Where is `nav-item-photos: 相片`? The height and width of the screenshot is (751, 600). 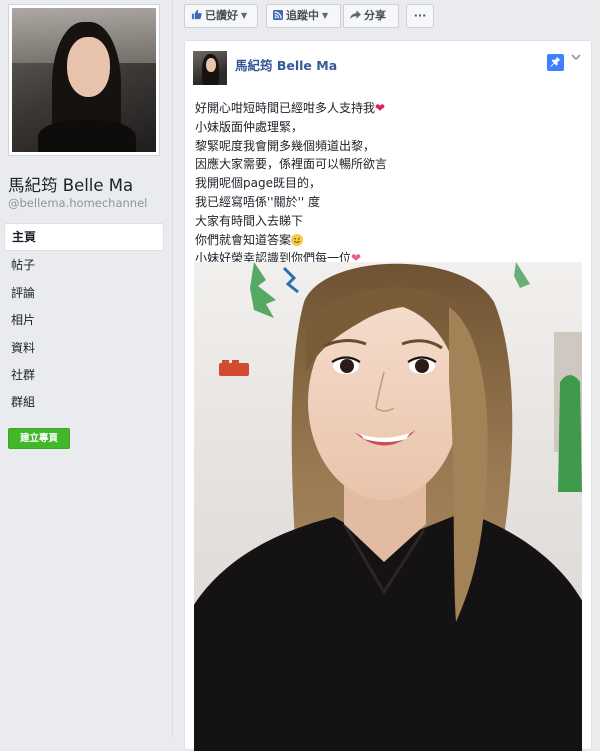 nav-item-photos: 相片 is located at coordinates (84, 320).